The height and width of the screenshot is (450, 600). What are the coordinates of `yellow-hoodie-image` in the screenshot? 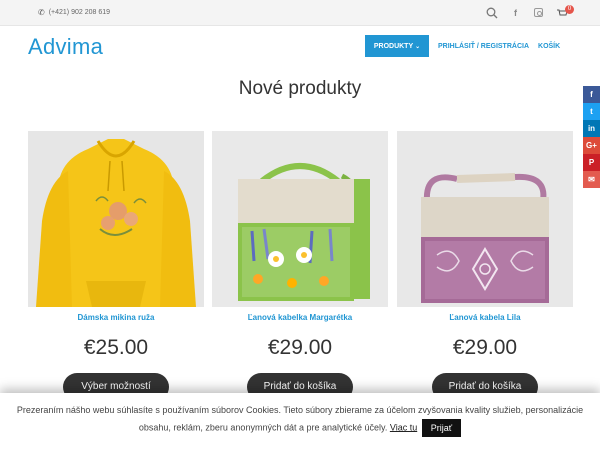 It's located at (116, 219).